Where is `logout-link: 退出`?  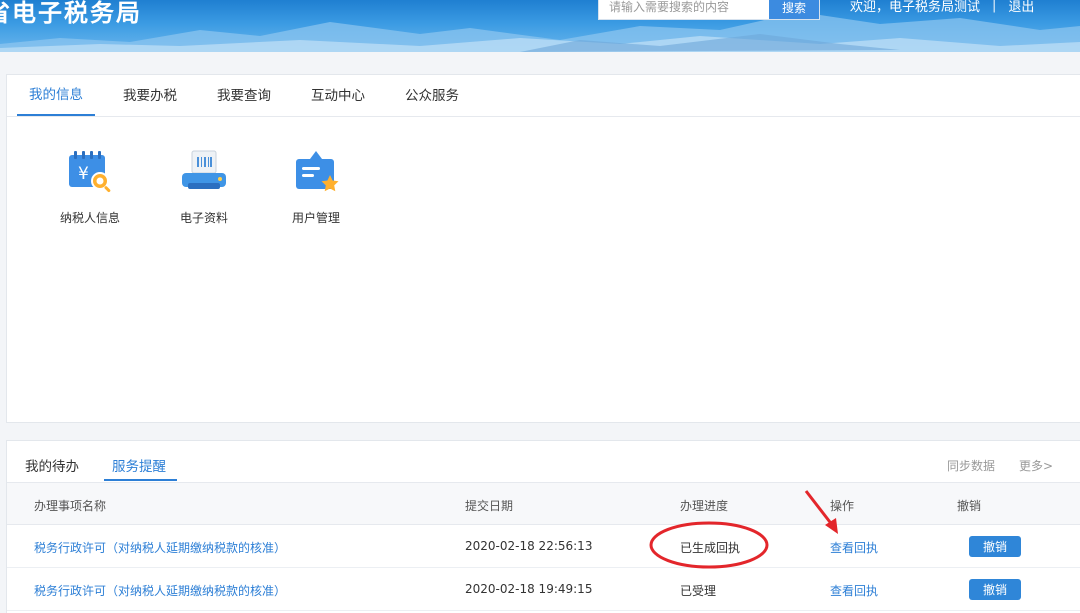 logout-link: 退出 is located at coordinates (1021, 7).